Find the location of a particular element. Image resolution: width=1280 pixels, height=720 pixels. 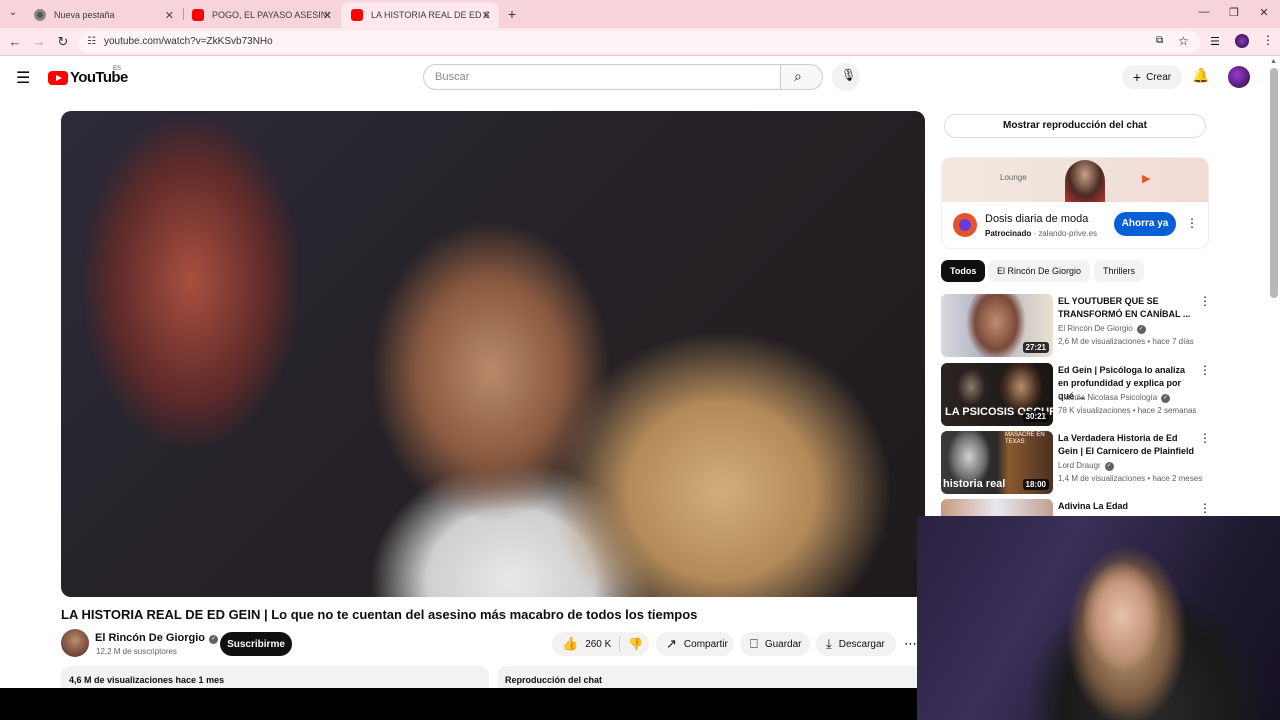

chip-channel: El Rincón De Giorgio is located at coordinates (1039, 271).